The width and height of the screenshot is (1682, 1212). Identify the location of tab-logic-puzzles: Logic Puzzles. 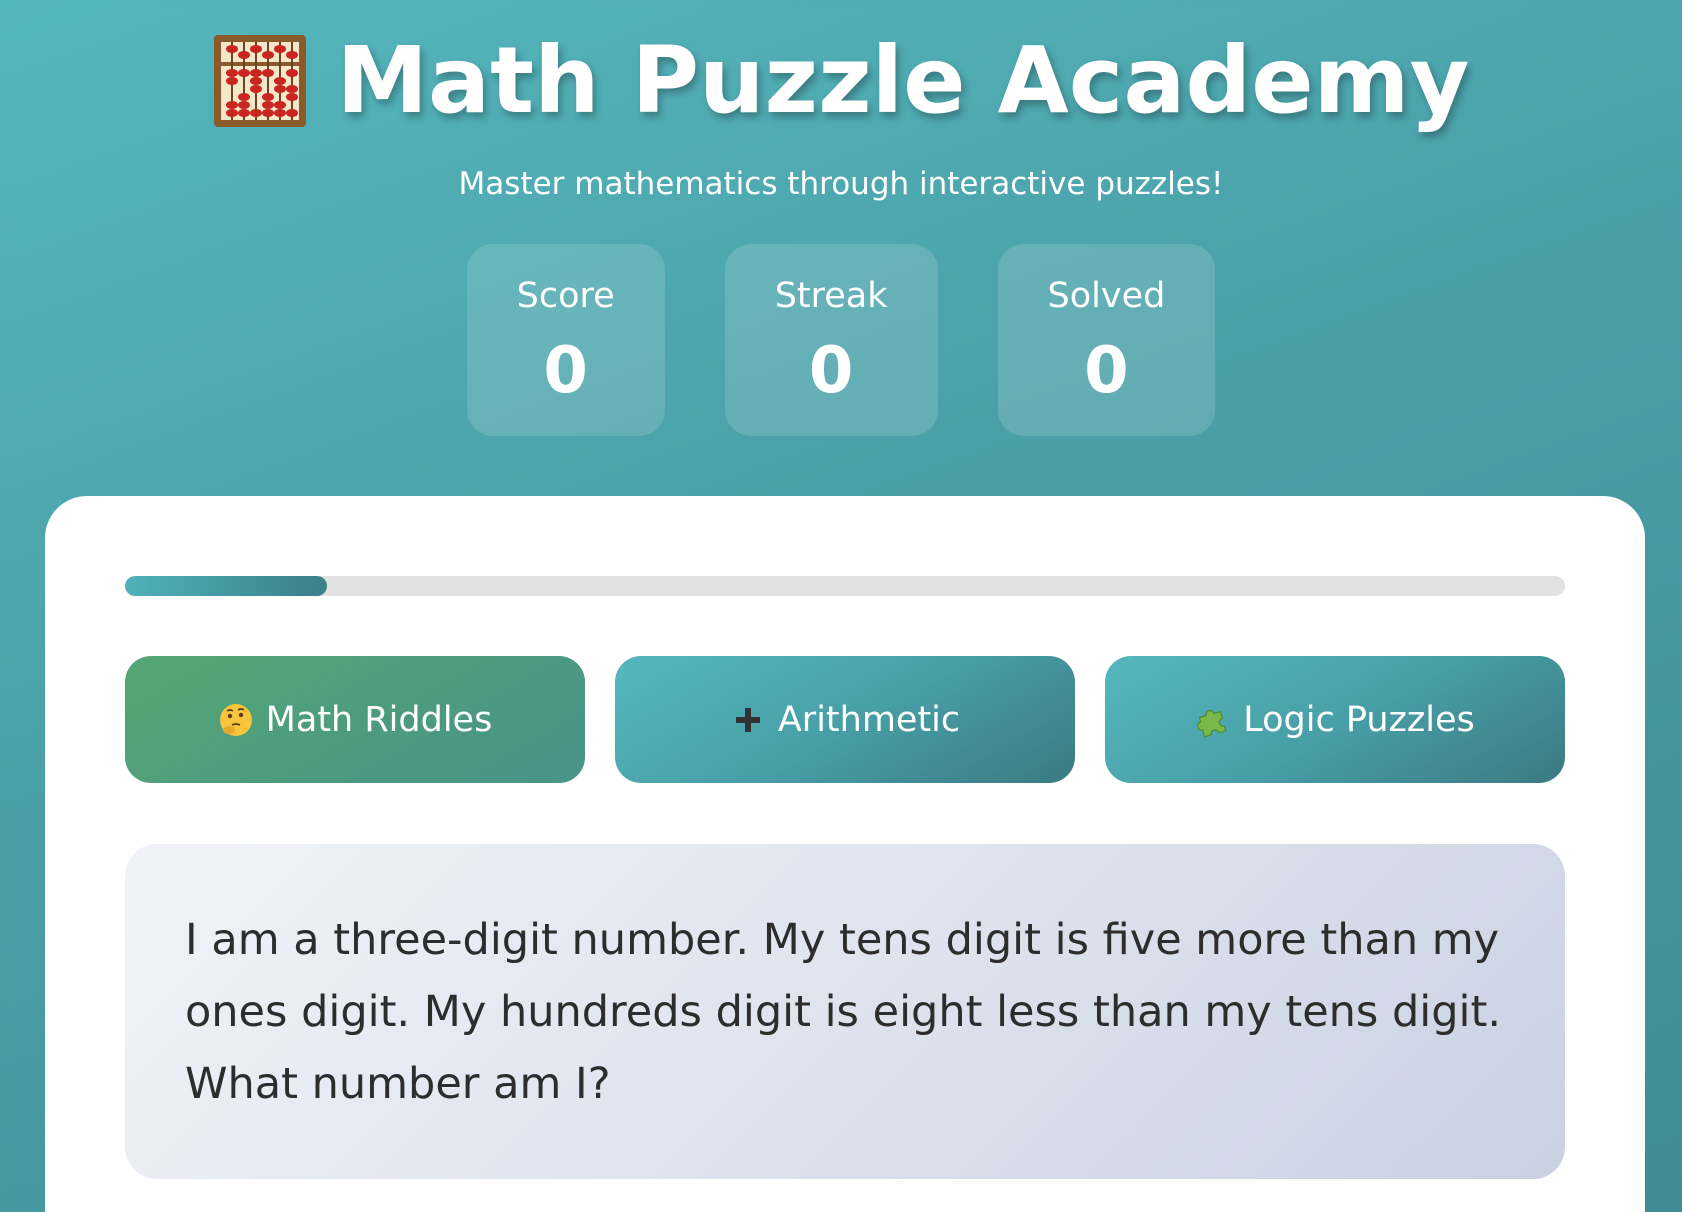
(1335, 719).